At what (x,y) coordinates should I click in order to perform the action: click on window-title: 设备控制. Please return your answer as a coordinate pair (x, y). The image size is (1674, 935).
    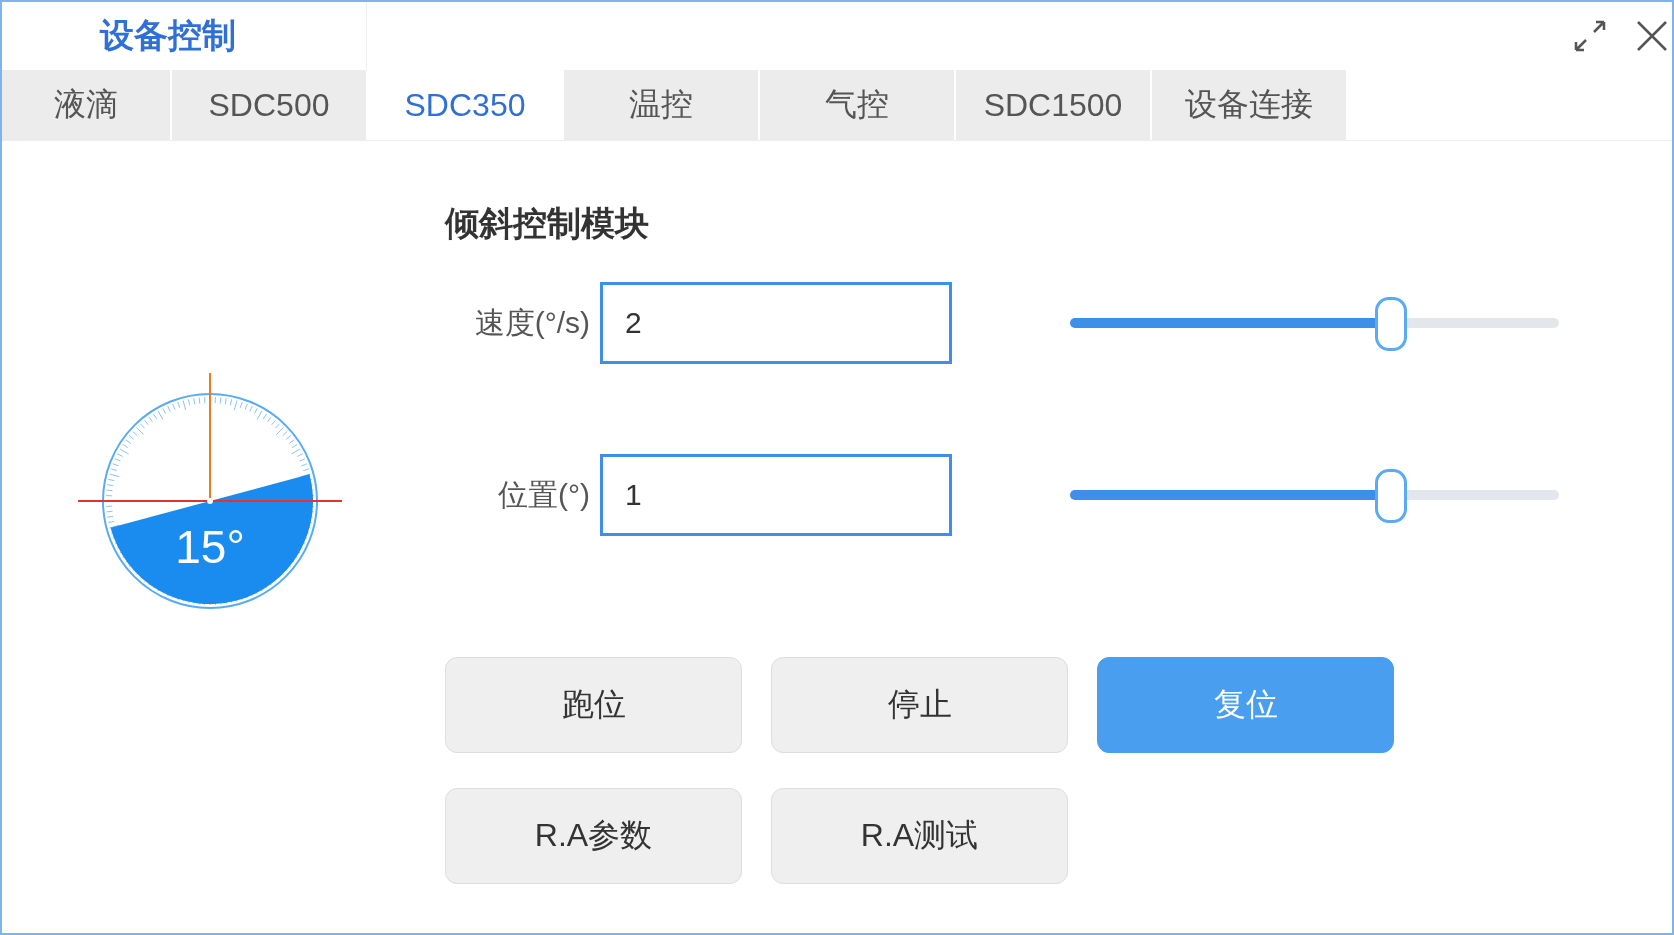
    Looking at the image, I should click on (168, 35).